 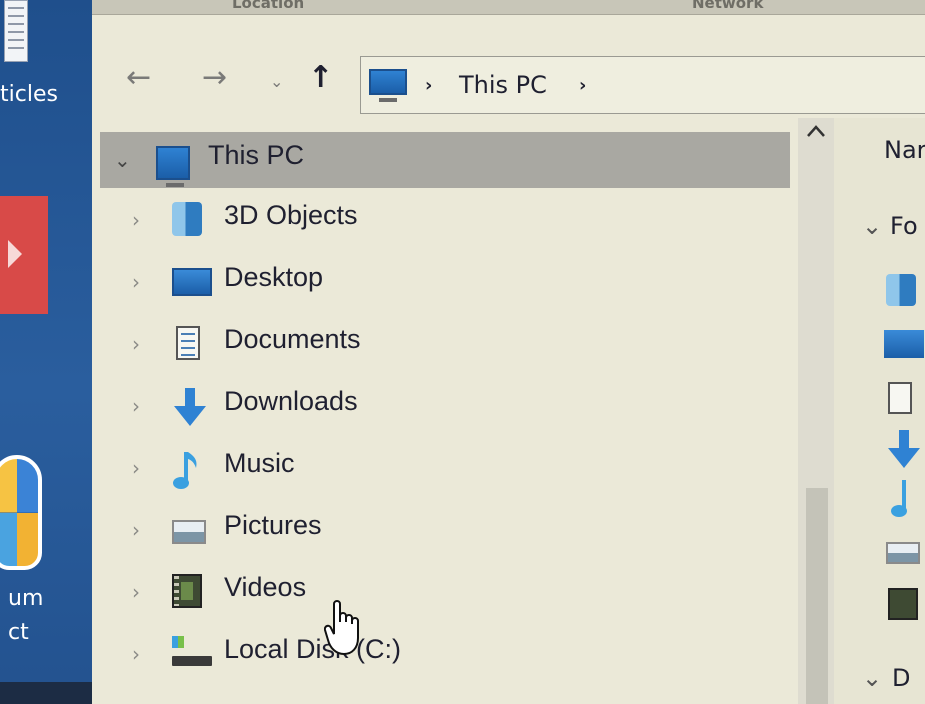 I want to click on name-column-header: Nar, so click(x=904, y=150).